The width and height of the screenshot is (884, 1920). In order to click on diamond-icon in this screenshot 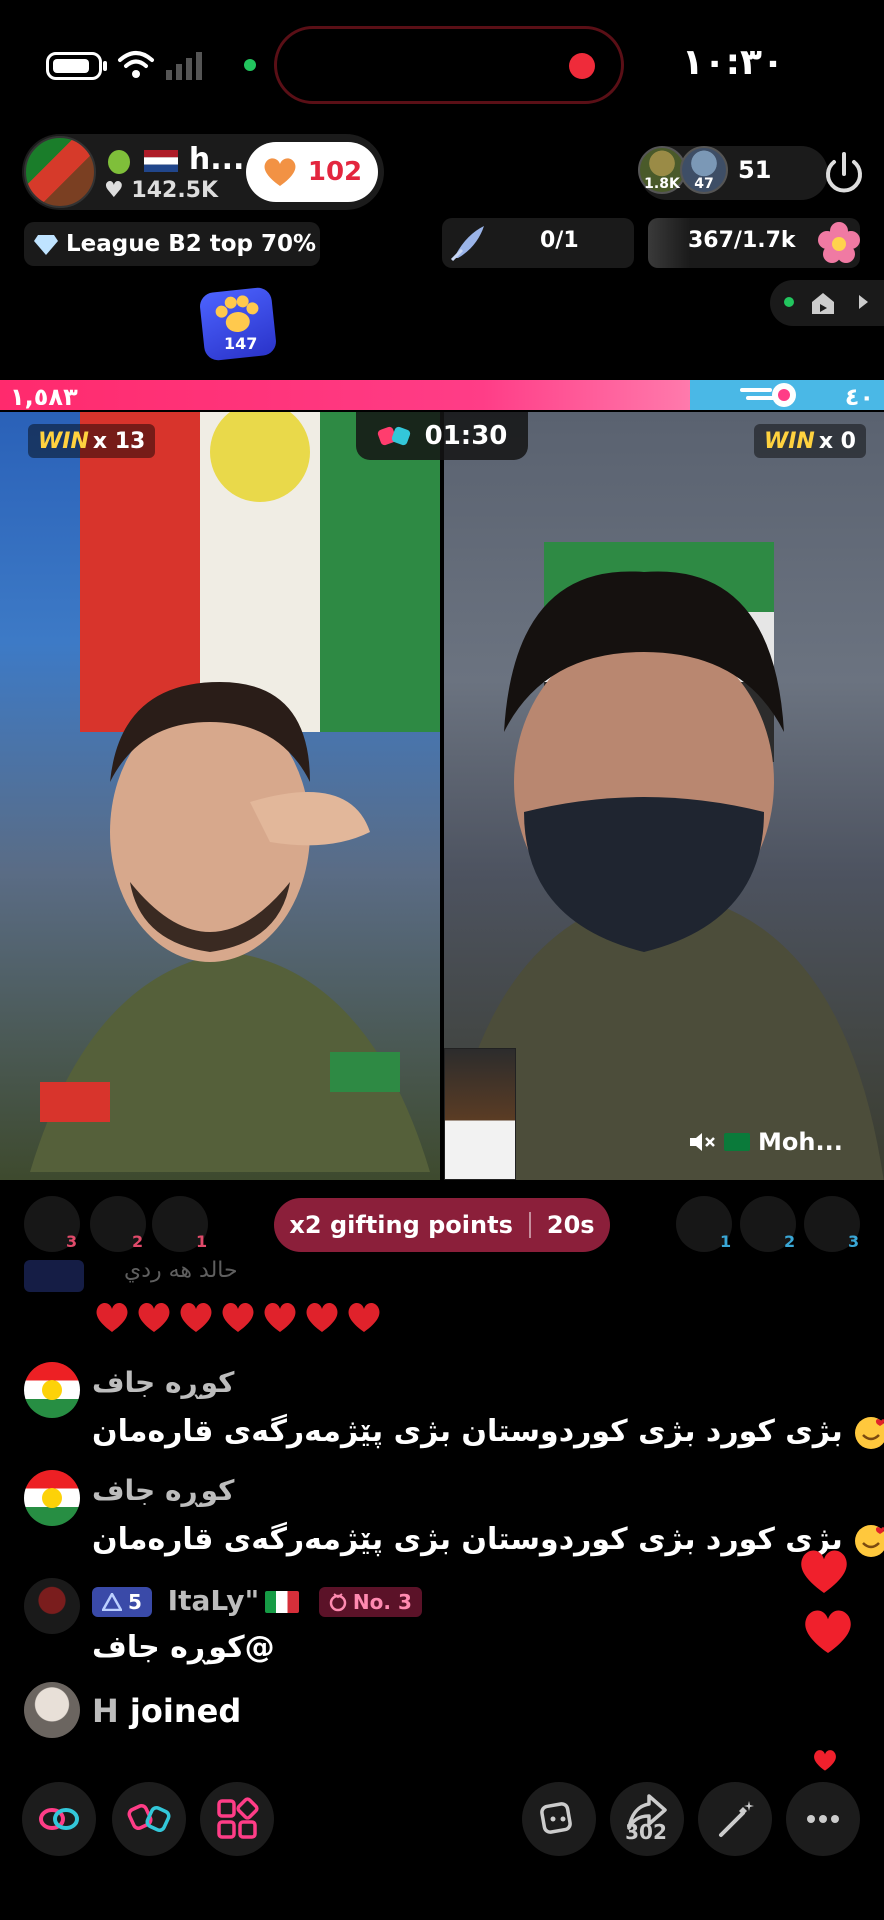, I will do `click(46, 245)`.